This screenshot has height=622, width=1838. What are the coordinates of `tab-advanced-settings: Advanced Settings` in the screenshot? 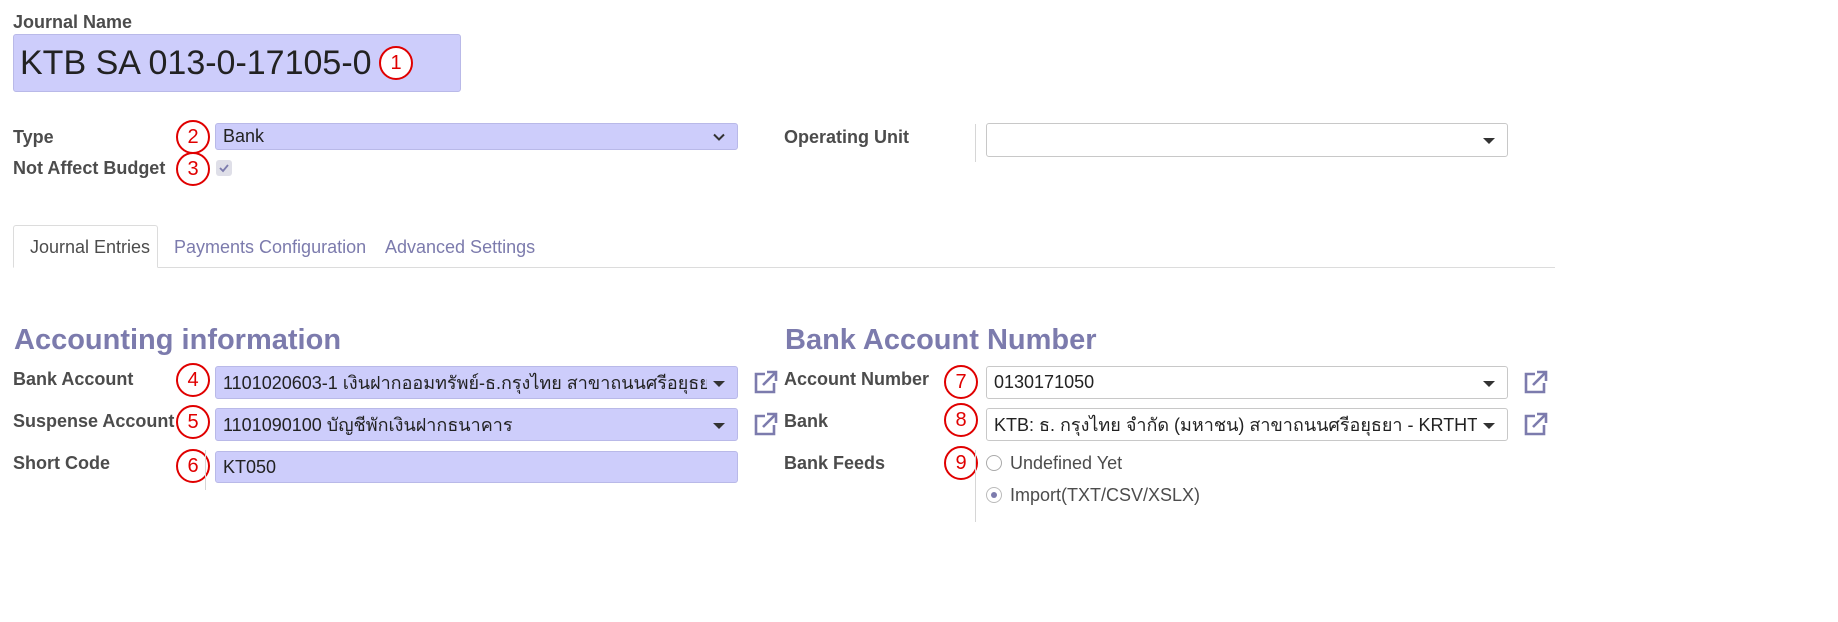 It's located at (460, 247).